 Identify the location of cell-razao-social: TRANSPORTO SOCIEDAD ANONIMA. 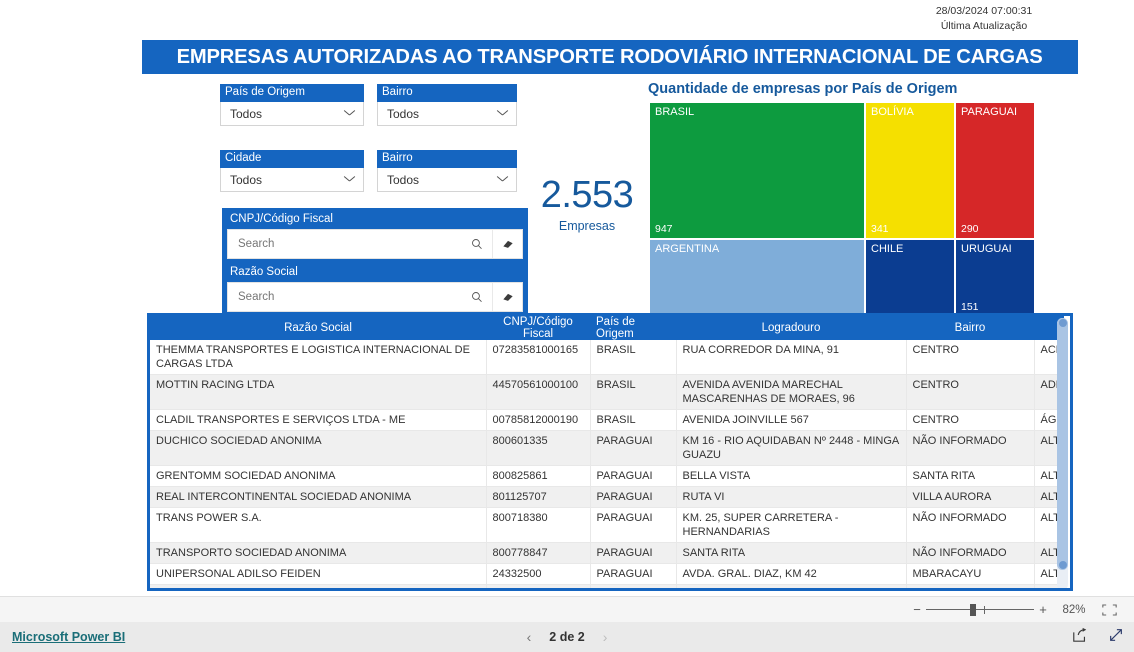
(318, 553).